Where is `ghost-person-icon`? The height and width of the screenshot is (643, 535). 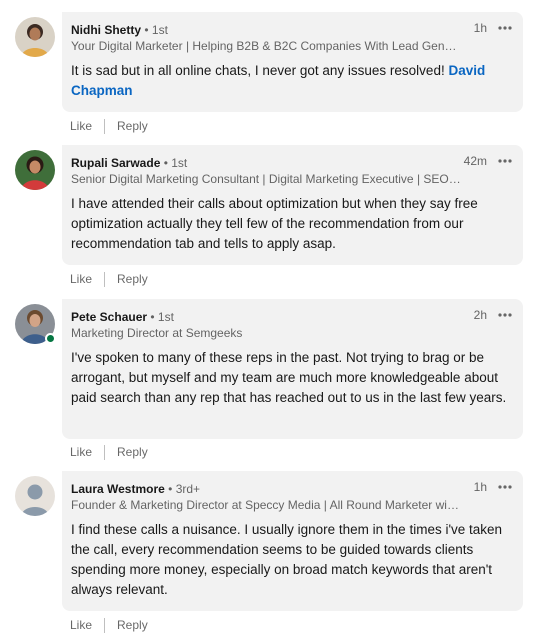
ghost-person-icon is located at coordinates (35, 496).